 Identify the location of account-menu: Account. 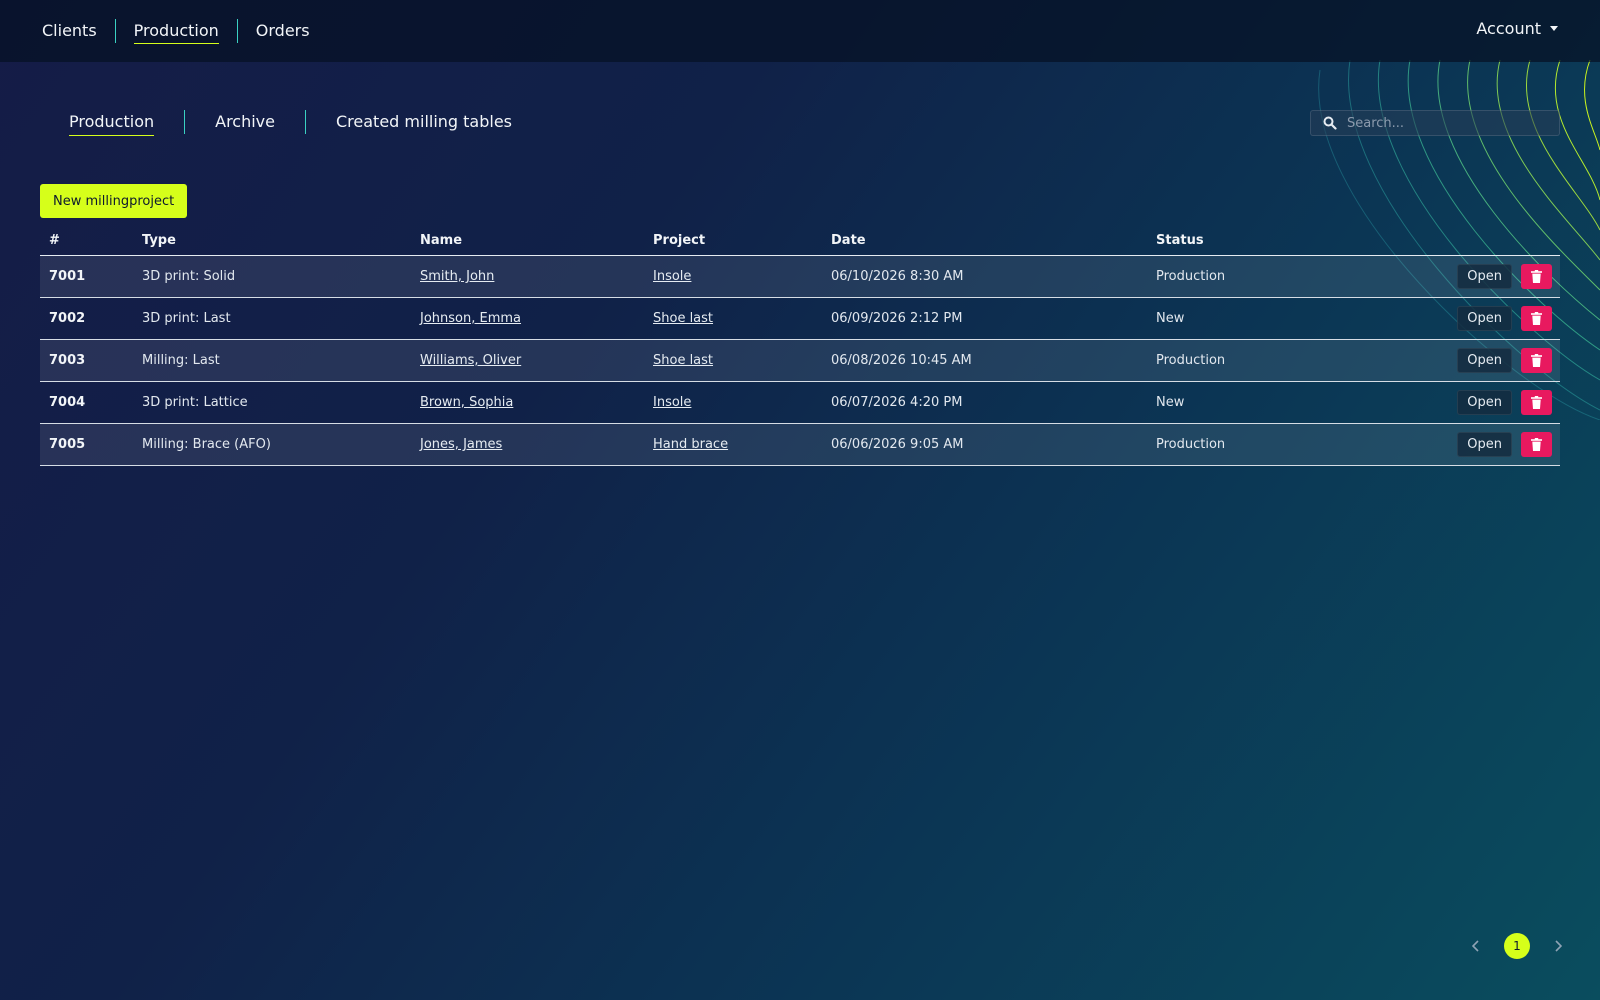
(1517, 28).